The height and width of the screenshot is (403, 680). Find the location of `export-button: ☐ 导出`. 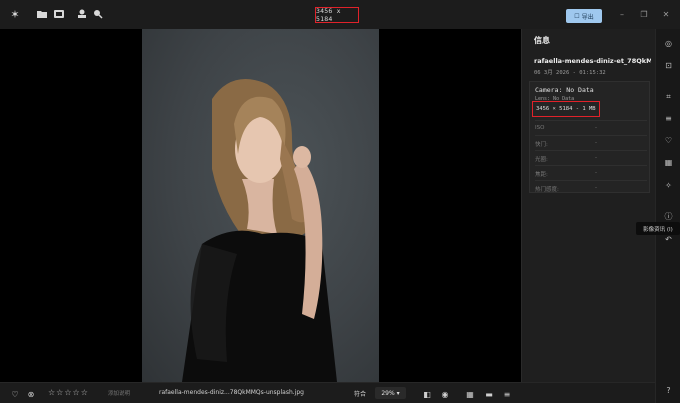

export-button: ☐ 导出 is located at coordinates (584, 16).